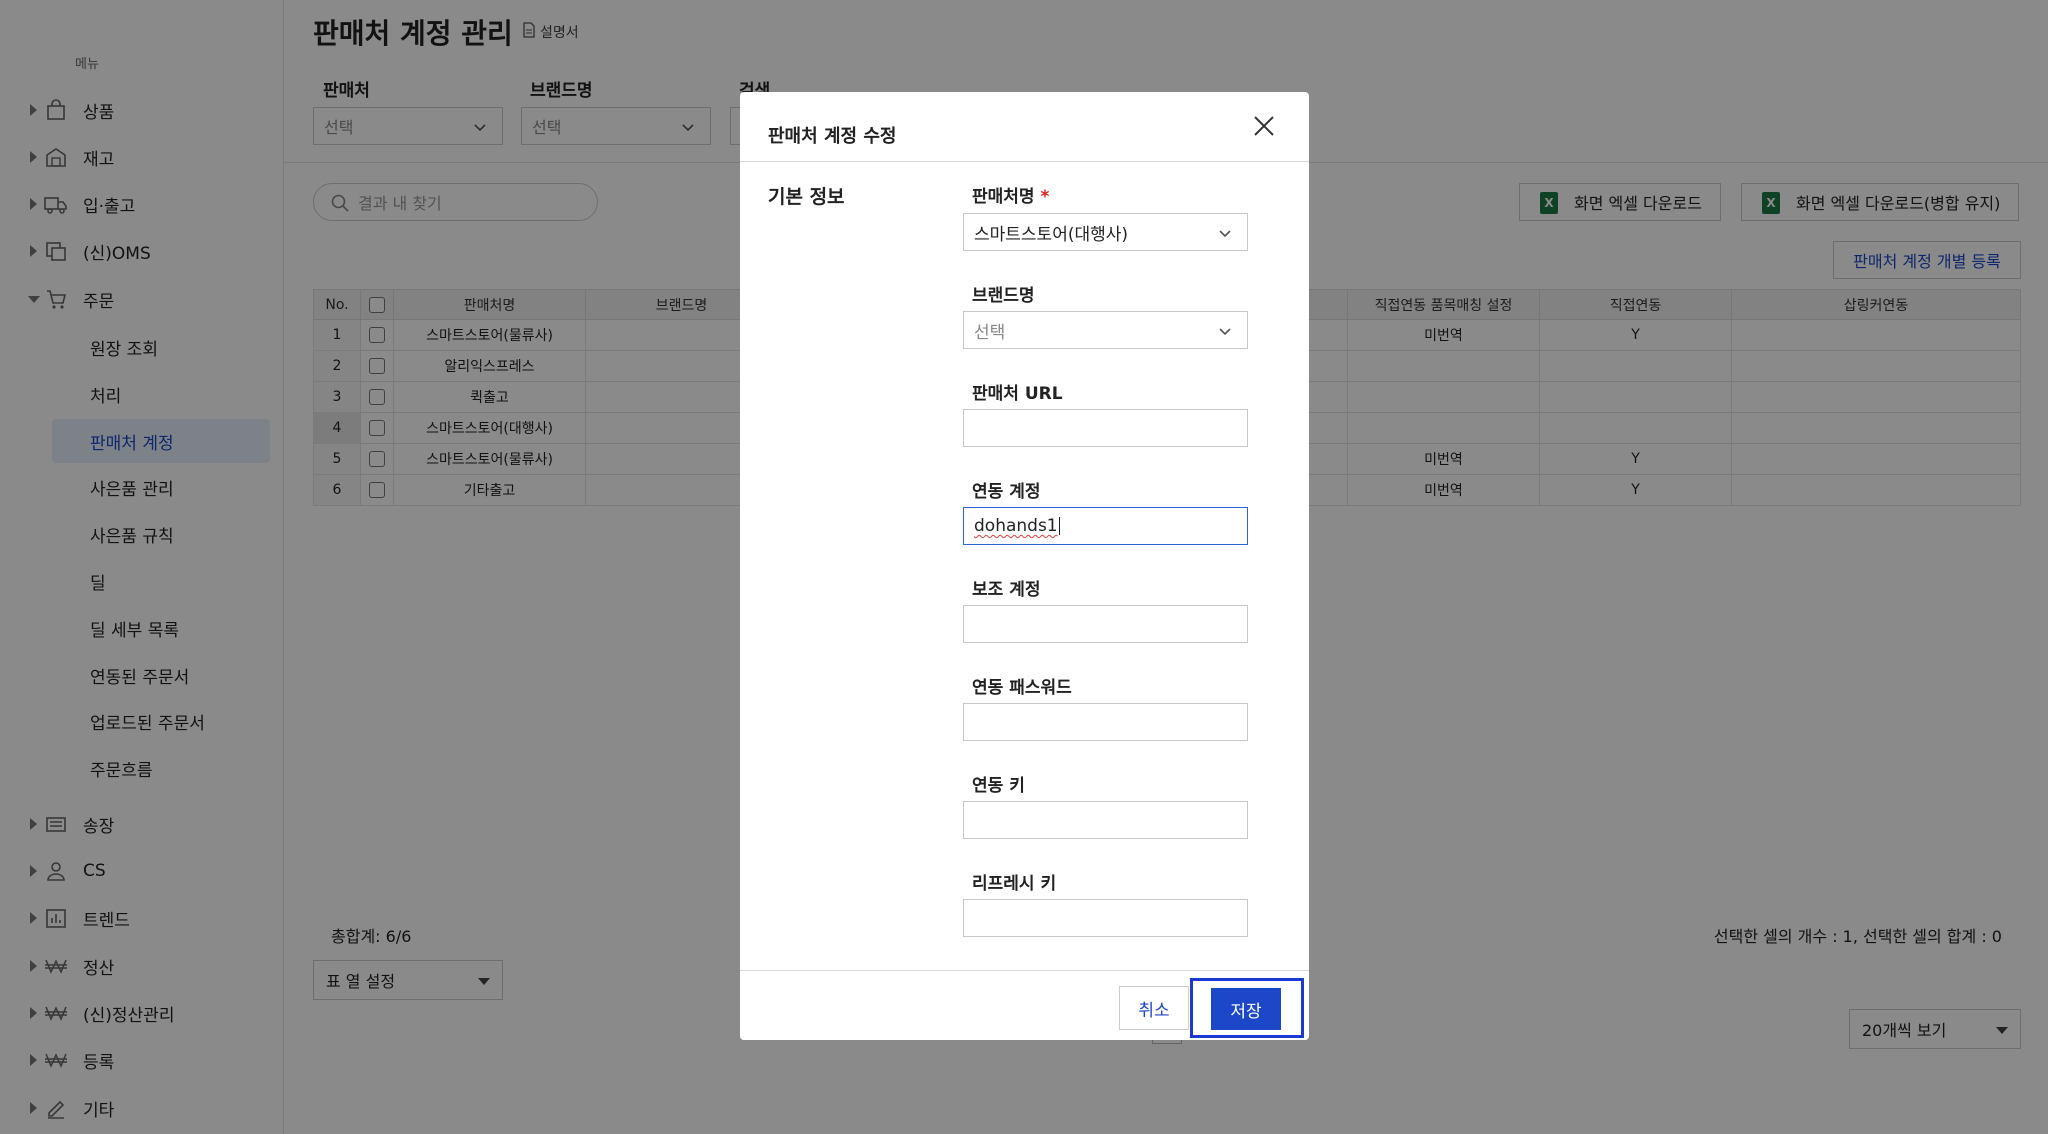  Describe the element at coordinates (806, 197) in the screenshot. I see `section-label: 기본 정보` at that location.